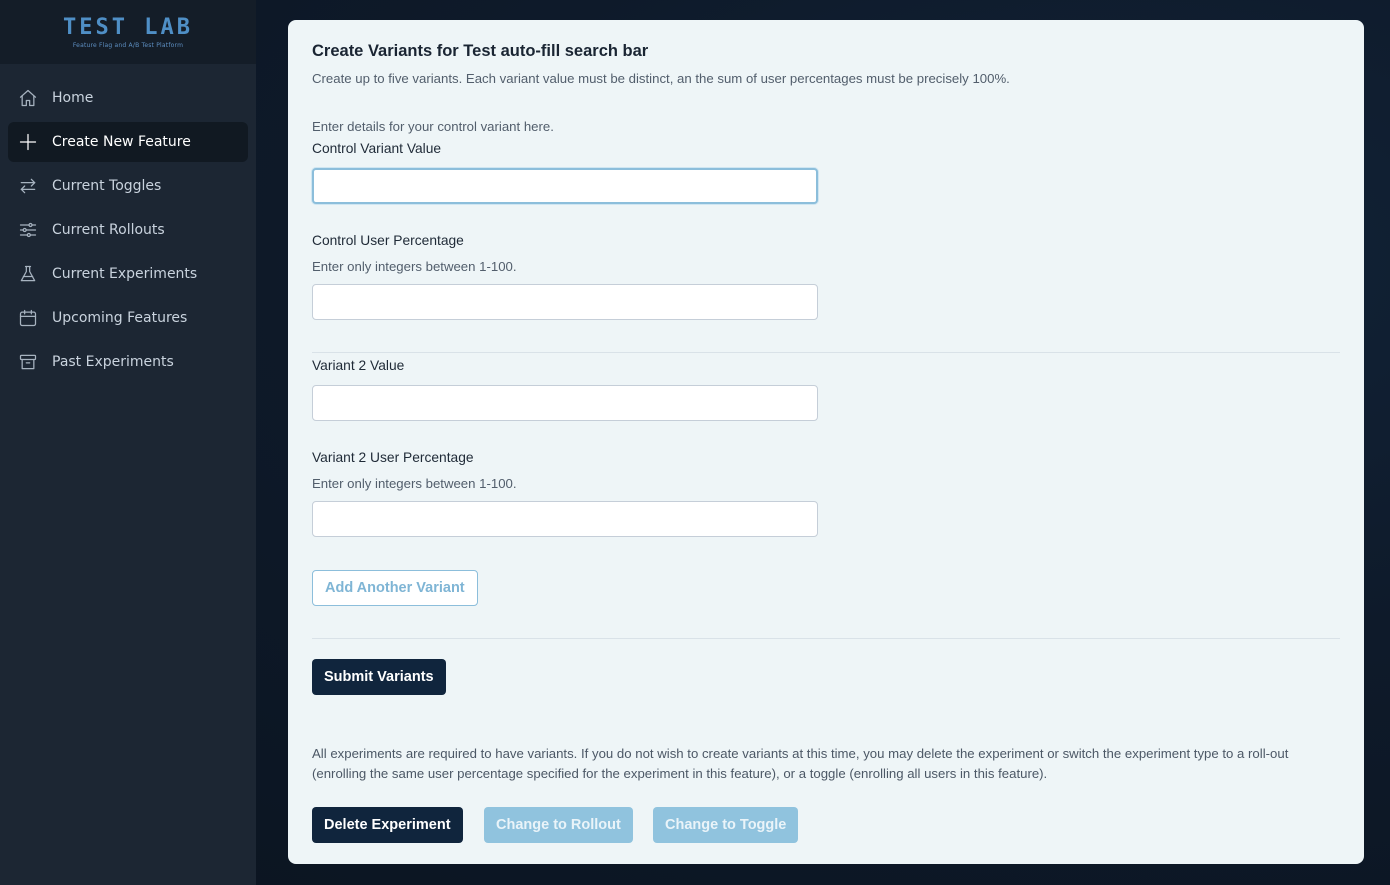  I want to click on sidebar-item-past-experiments: Past Experiments, so click(128, 362).